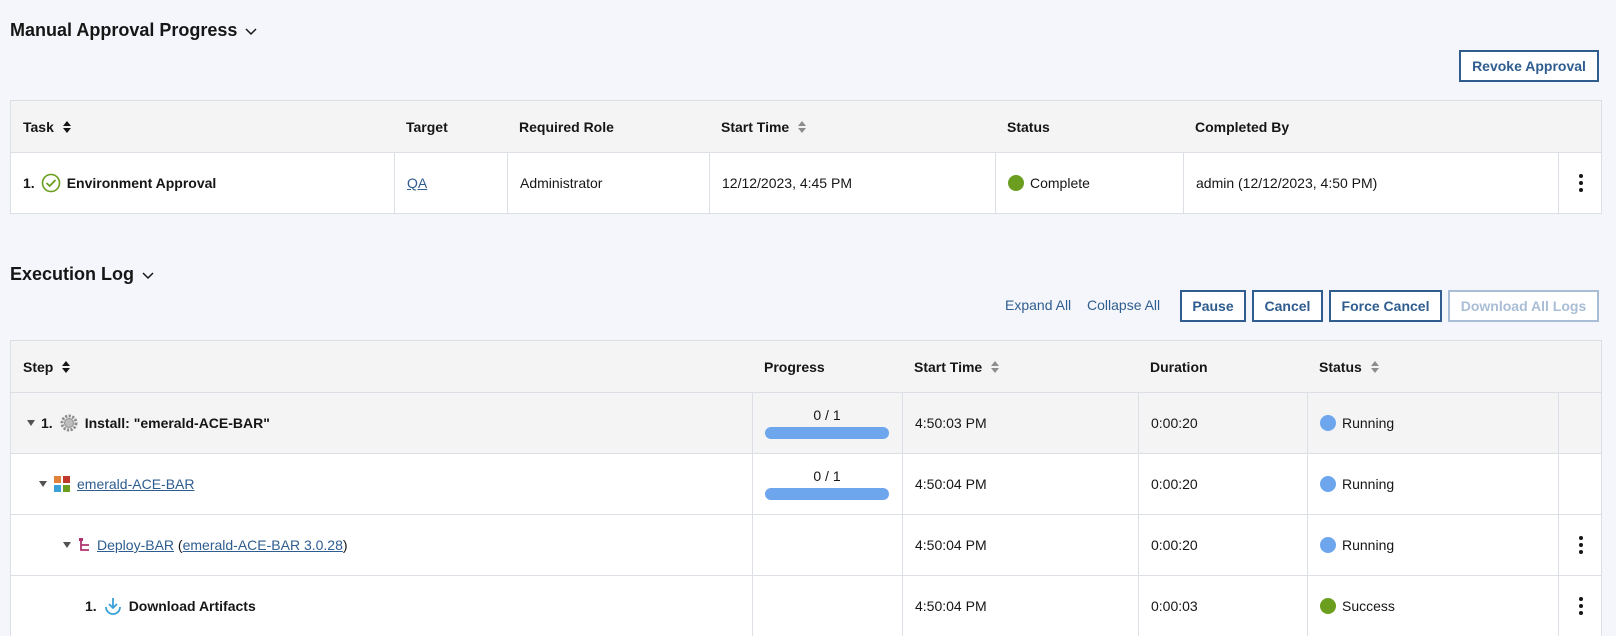 This screenshot has width=1616, height=636. Describe the element at coordinates (381, 423) in the screenshot. I see `step-cell: 1. Install: "emerald-ACE-BAR"` at that location.